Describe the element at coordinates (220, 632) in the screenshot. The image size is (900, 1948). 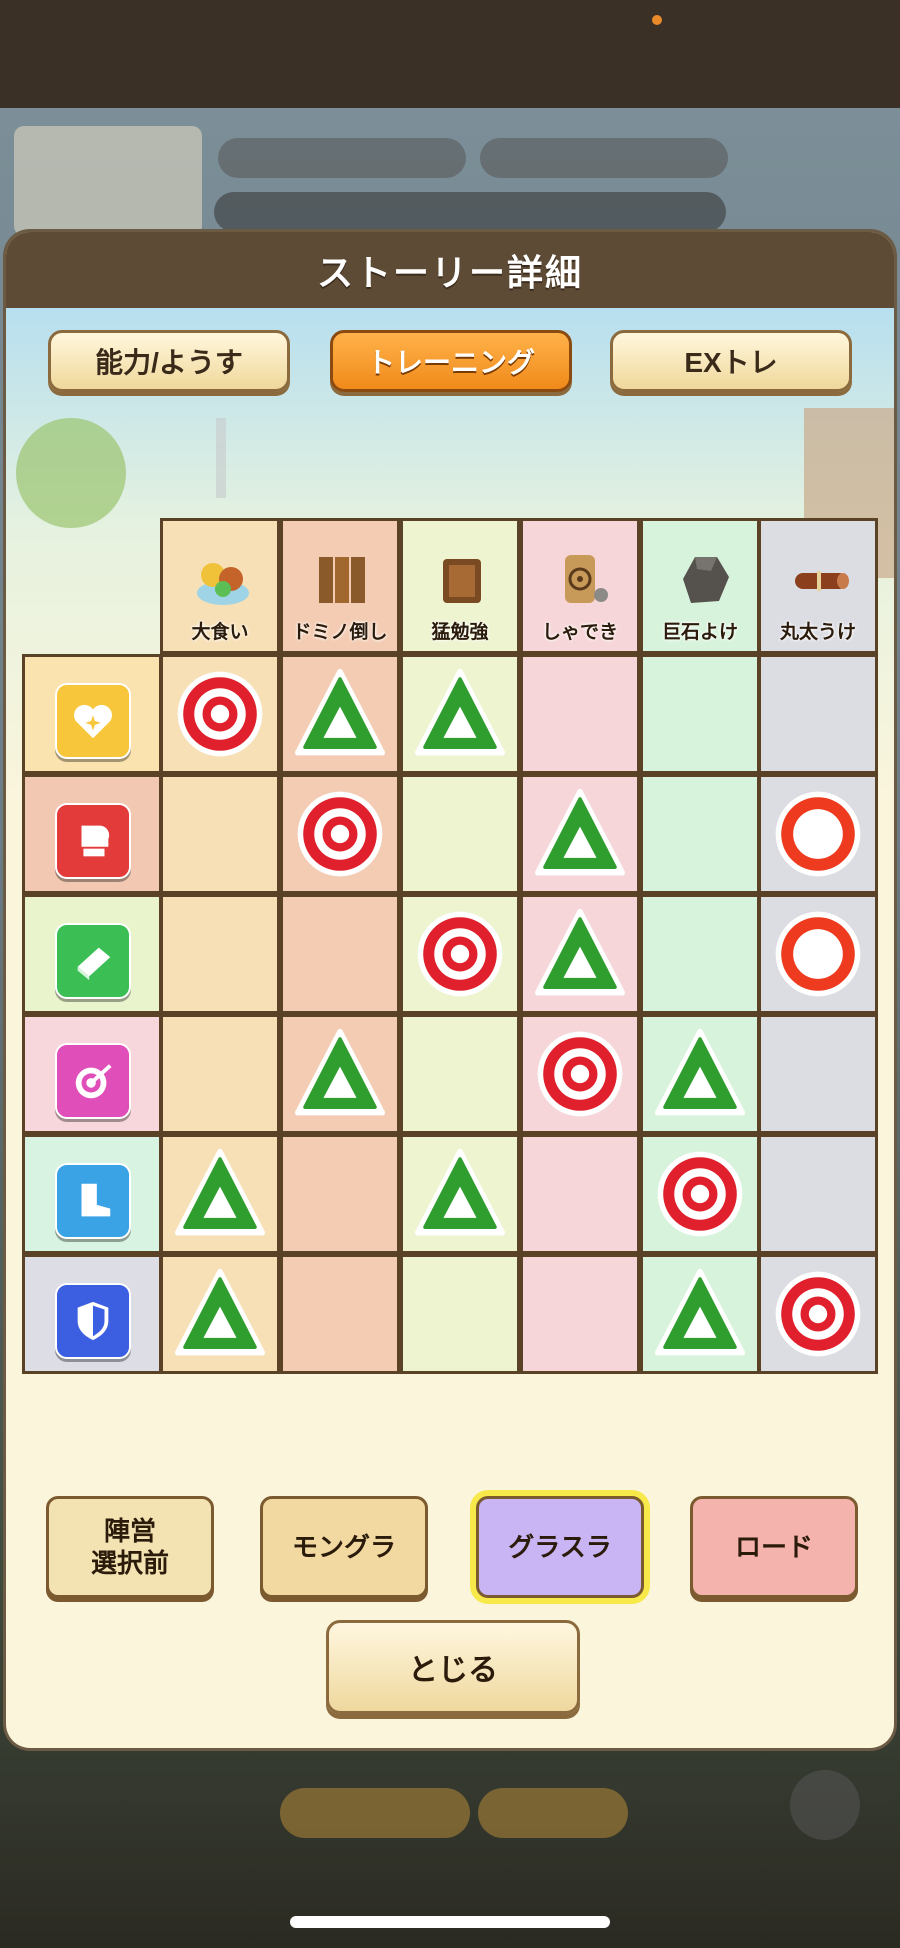
I see `column-label: 大食い` at that location.